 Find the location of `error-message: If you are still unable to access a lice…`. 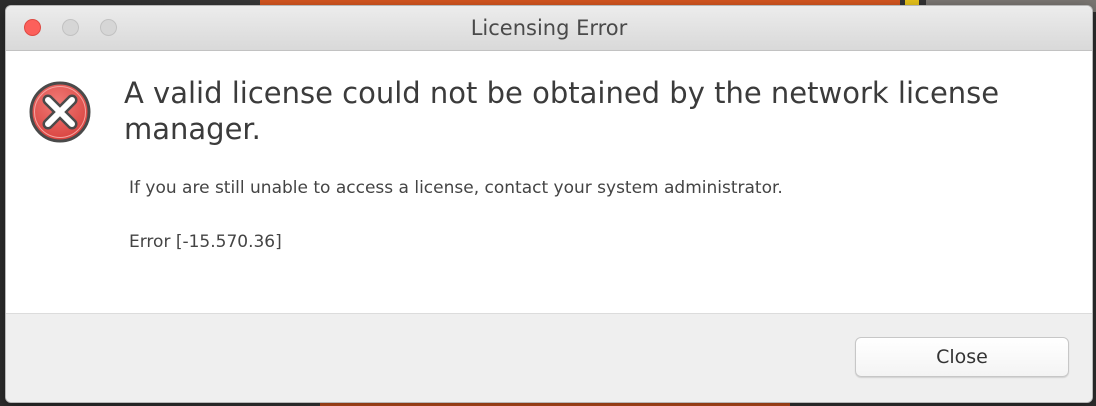

error-message: If you are still unable to access a lice… is located at coordinates (456, 188).